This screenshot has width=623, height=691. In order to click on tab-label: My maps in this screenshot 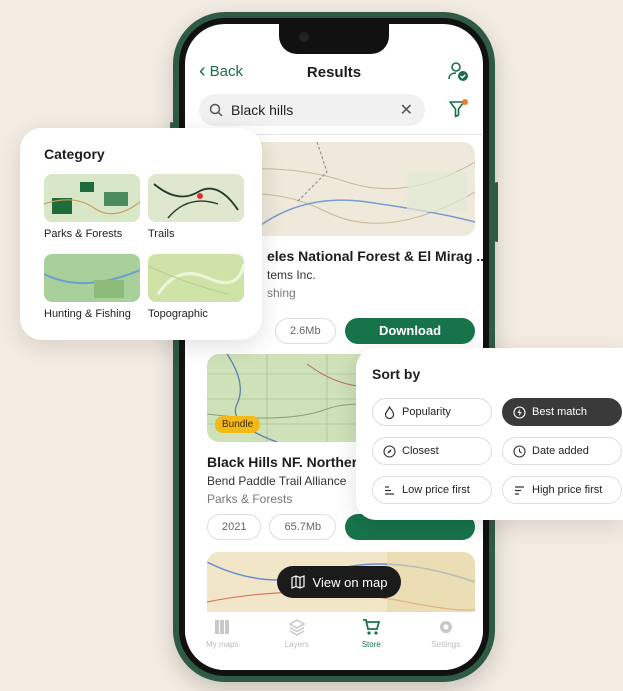, I will do `click(222, 644)`.